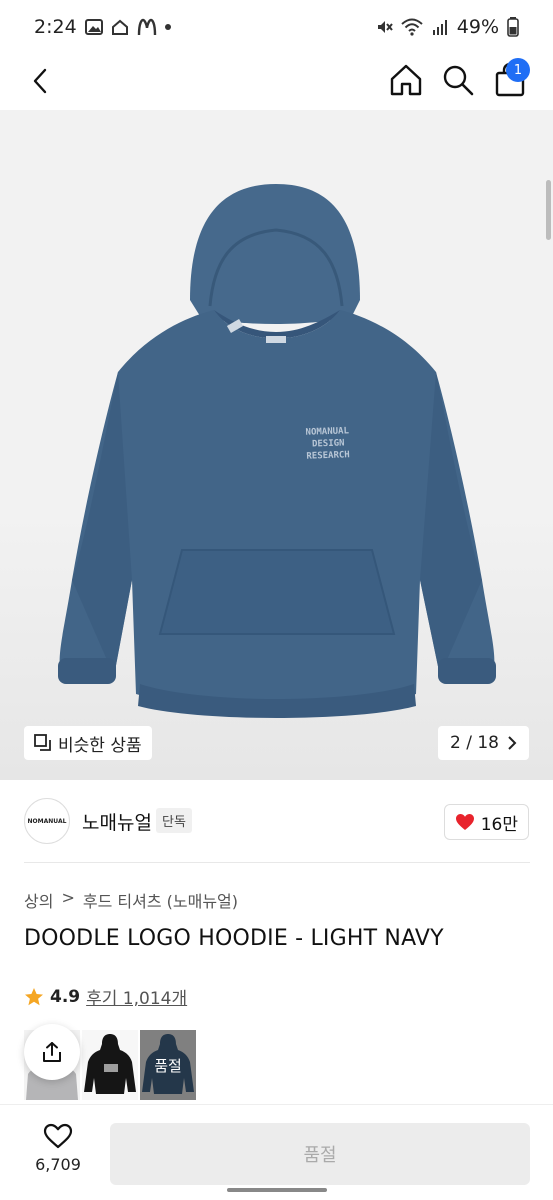 The image size is (553, 1200). I want to click on hoodie-print-line: RESEARCH, so click(328, 456).